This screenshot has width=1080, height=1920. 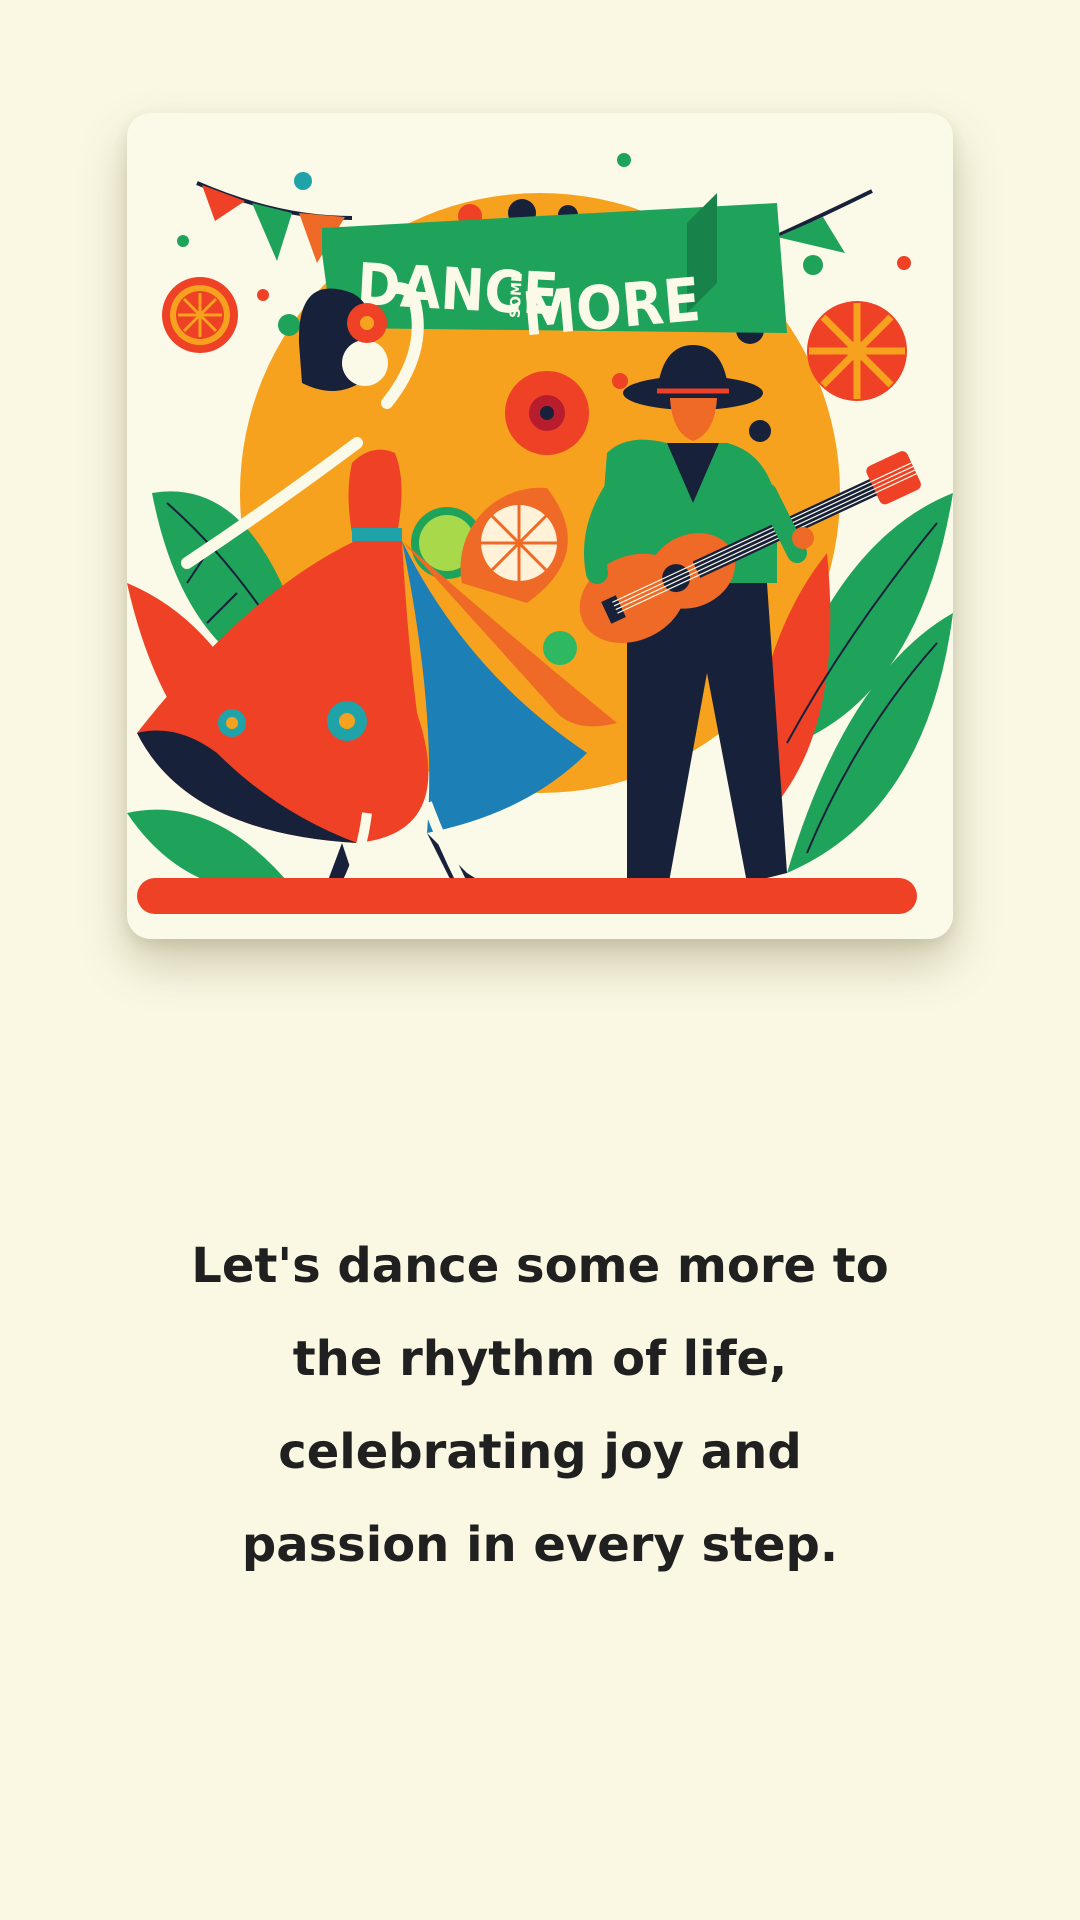 What do you see at coordinates (540, 1266) in the screenshot?
I see `caption-line-1: Let's dance some more to` at bounding box center [540, 1266].